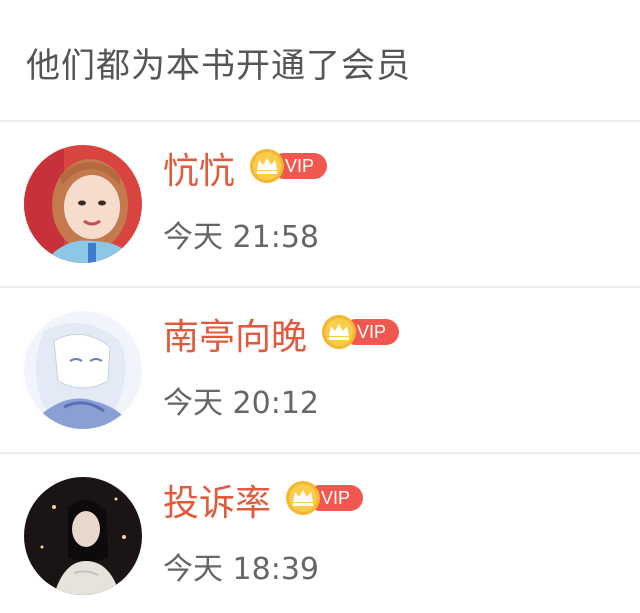 The image size is (640, 613). What do you see at coordinates (241, 403) in the screenshot?
I see `member-time: 今天 20:12` at bounding box center [241, 403].